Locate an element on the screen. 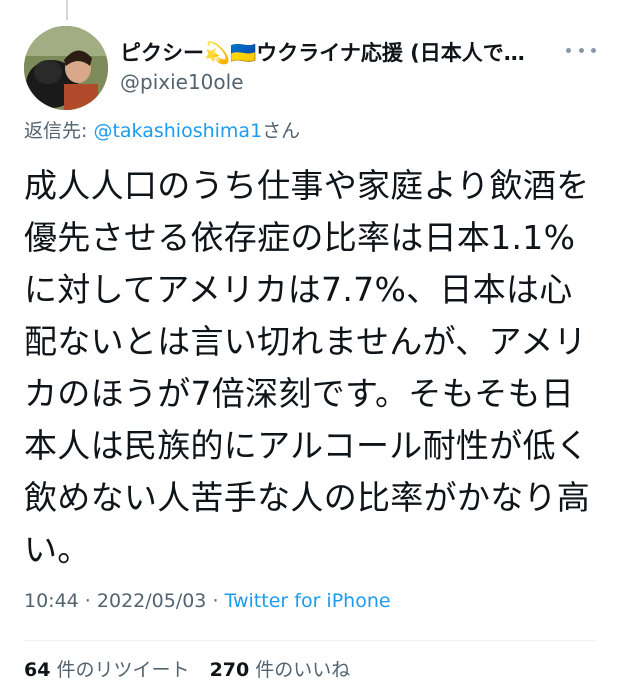  more-options-icon is located at coordinates (581, 50).